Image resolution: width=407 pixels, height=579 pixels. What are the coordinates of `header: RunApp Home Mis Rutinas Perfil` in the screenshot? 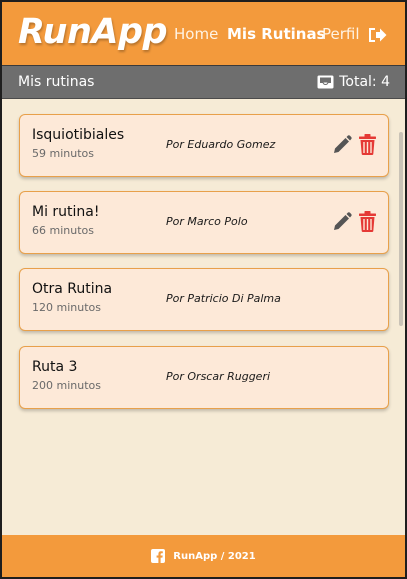 It's located at (203, 33).